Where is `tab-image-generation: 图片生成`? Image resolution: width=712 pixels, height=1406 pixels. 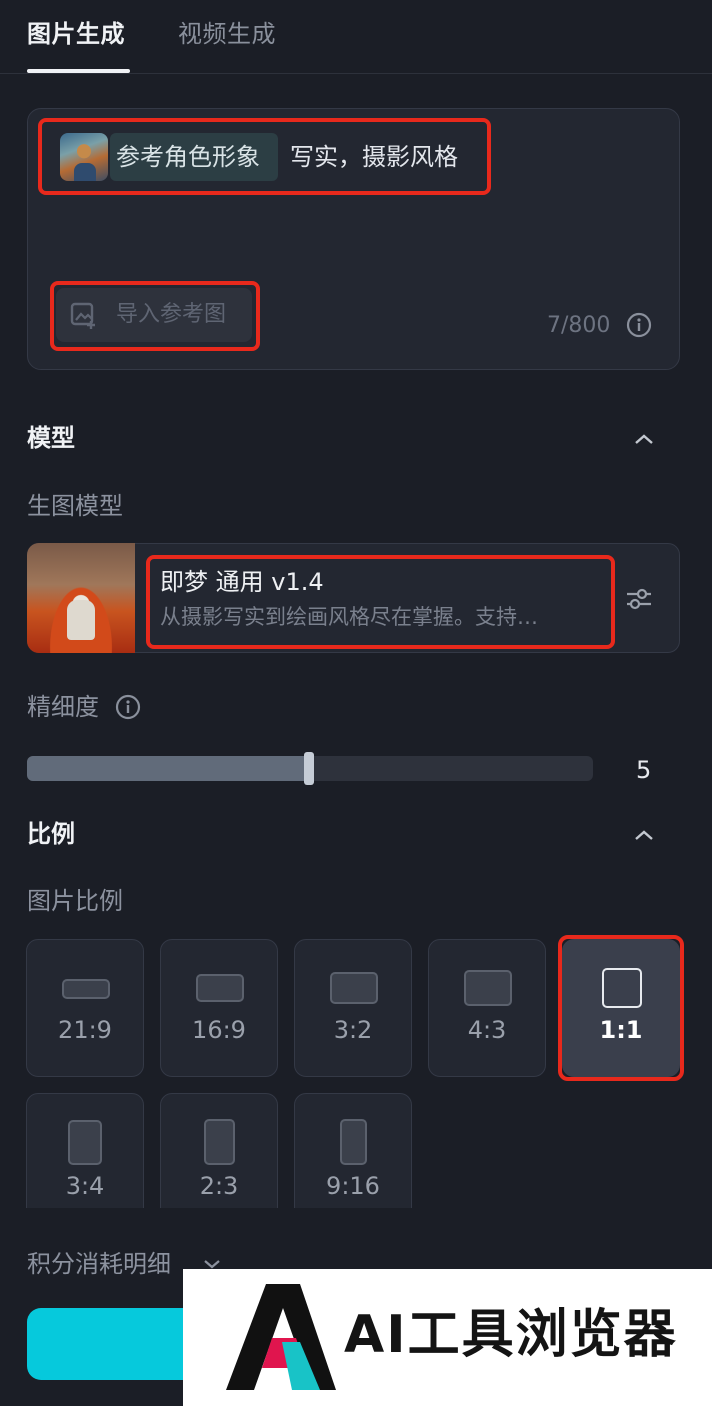
tab-image-generation: 图片生成 is located at coordinates (76, 31).